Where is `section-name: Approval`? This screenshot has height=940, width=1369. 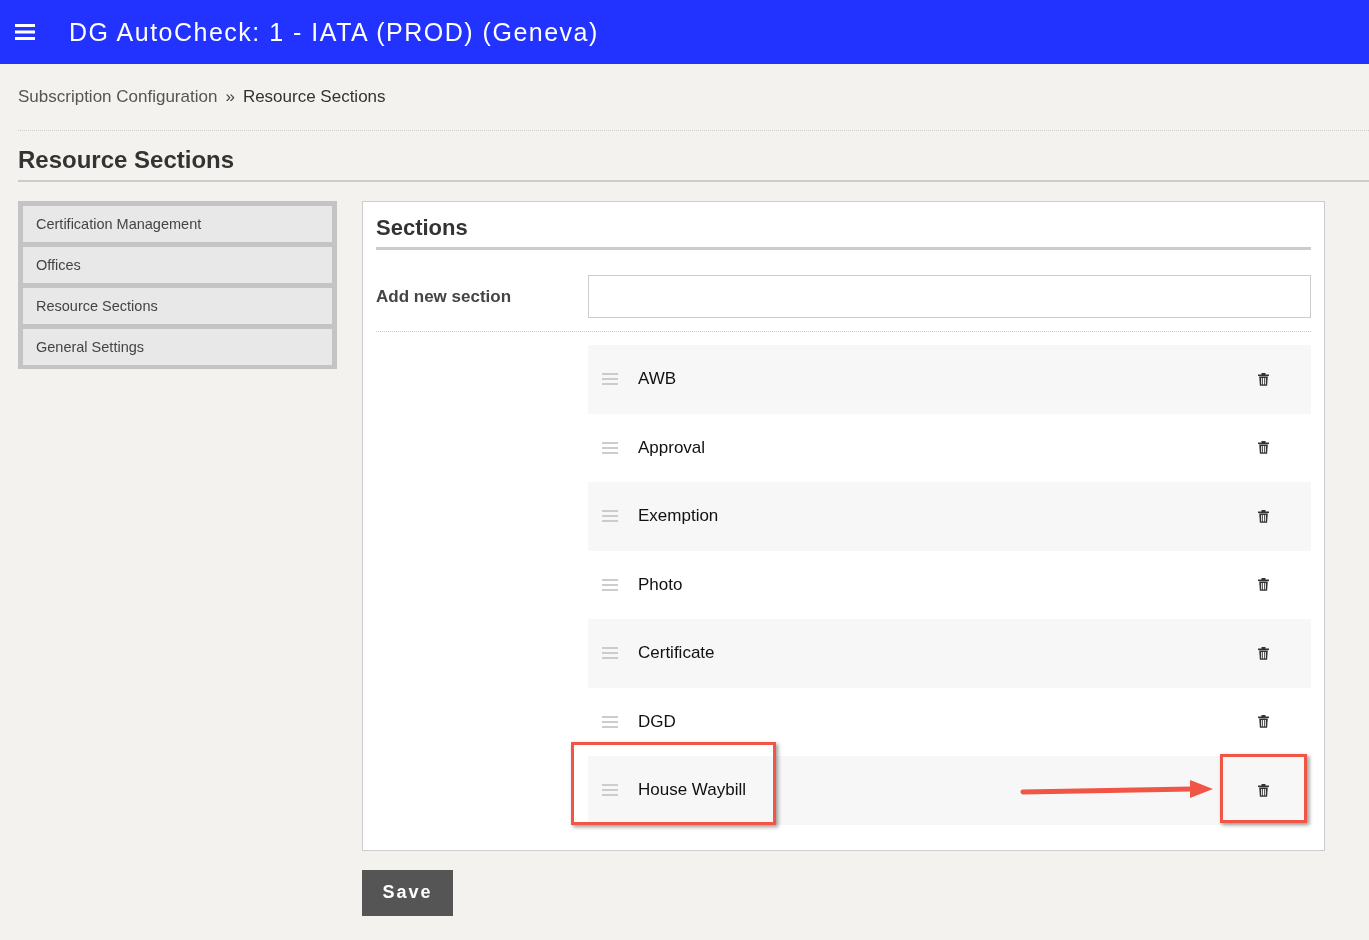
section-name: Approval is located at coordinates (672, 447).